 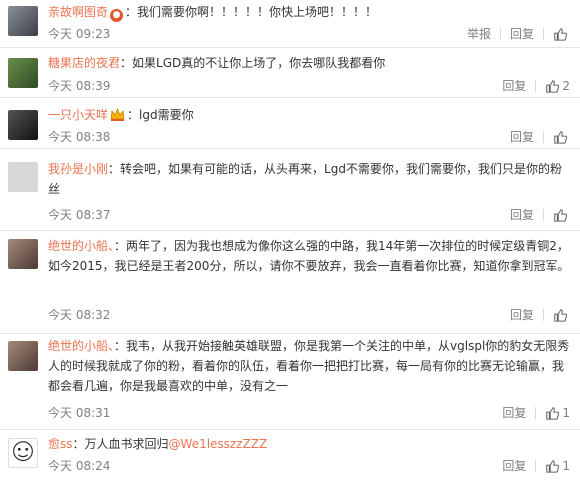 What do you see at coordinates (78, 115) in the screenshot?
I see `username: 一只小天咩` at bounding box center [78, 115].